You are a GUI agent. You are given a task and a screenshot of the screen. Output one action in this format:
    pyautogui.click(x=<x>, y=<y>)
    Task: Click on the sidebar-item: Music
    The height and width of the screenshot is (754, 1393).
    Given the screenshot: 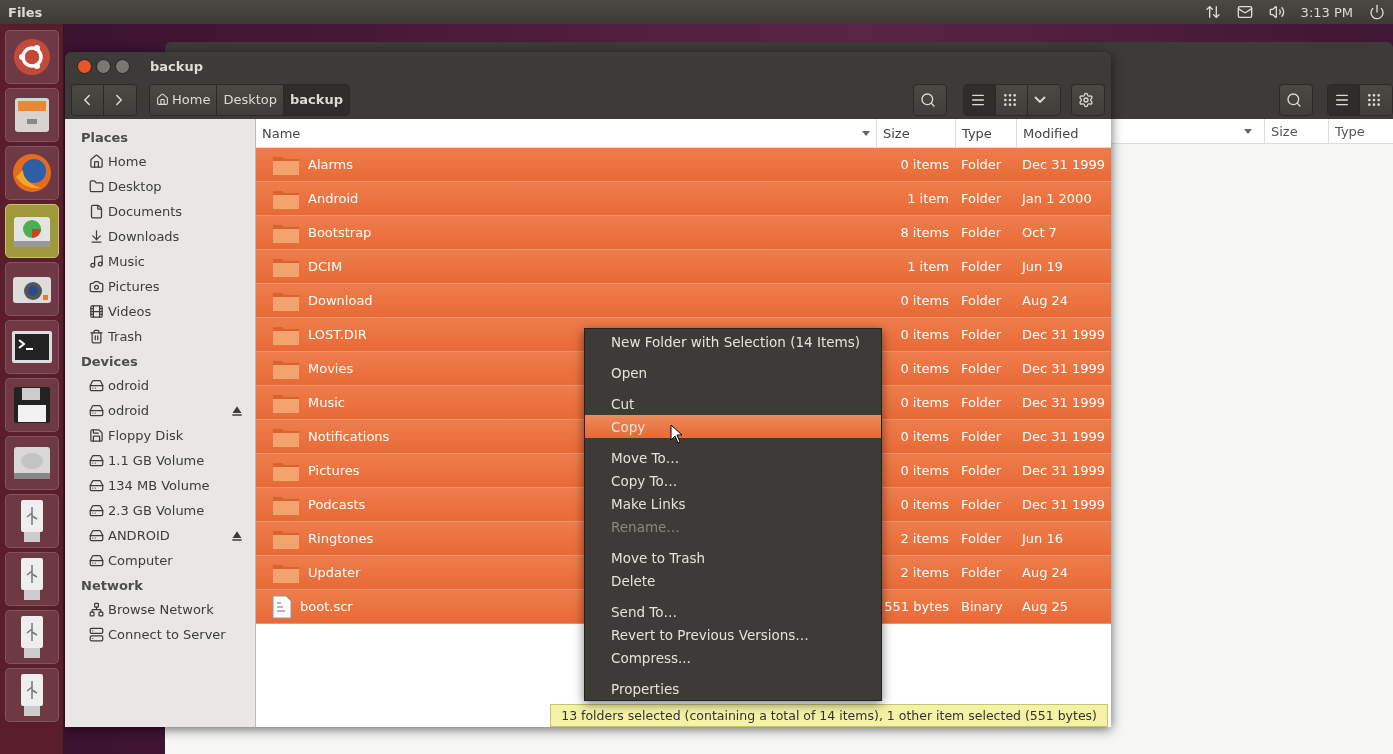 What is the action you would take?
    pyautogui.click(x=160, y=261)
    